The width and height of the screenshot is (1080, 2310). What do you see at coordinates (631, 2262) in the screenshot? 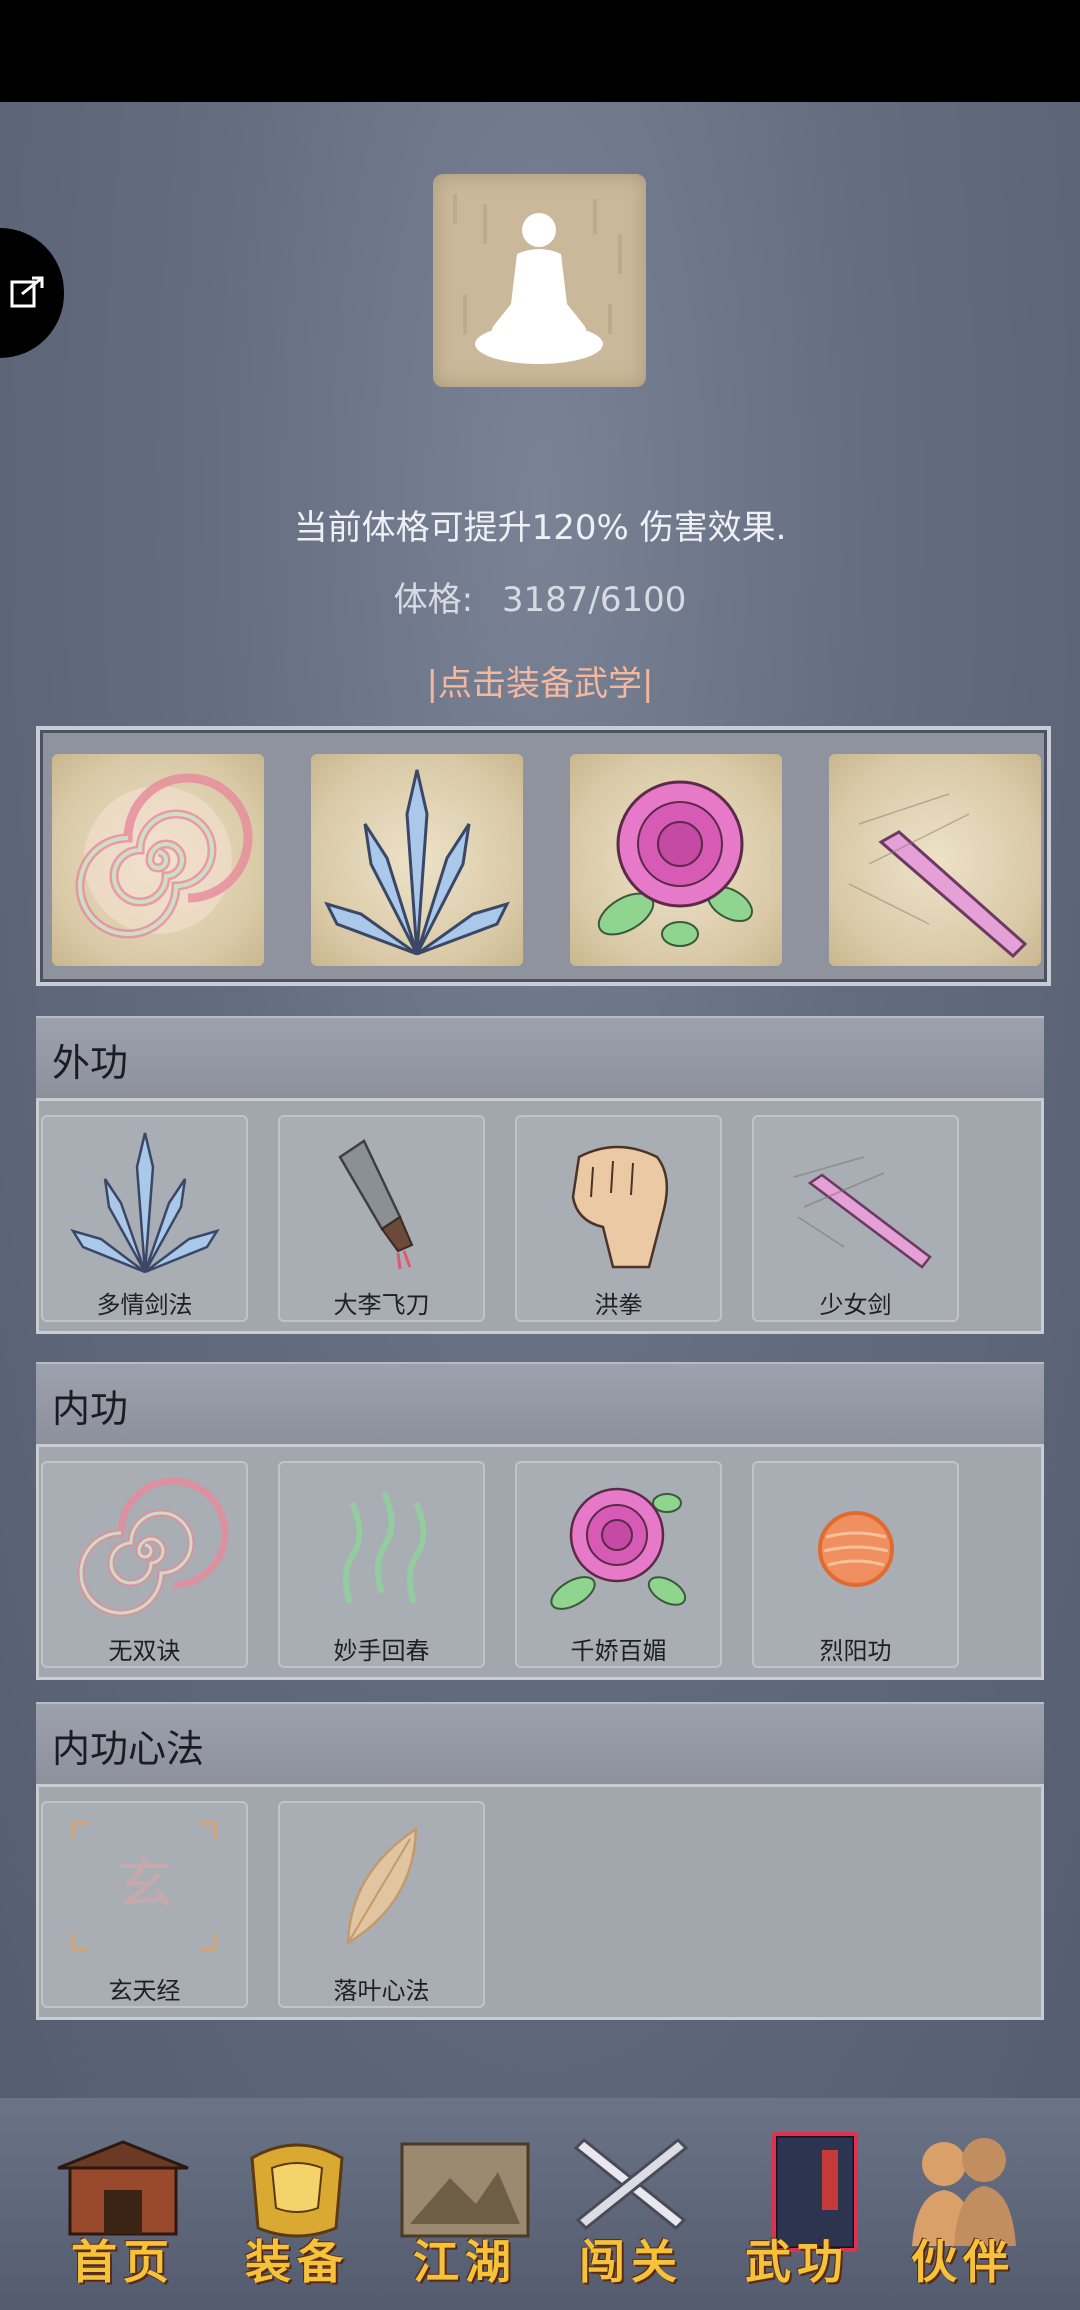
I see `nav-label: 闯关` at bounding box center [631, 2262].